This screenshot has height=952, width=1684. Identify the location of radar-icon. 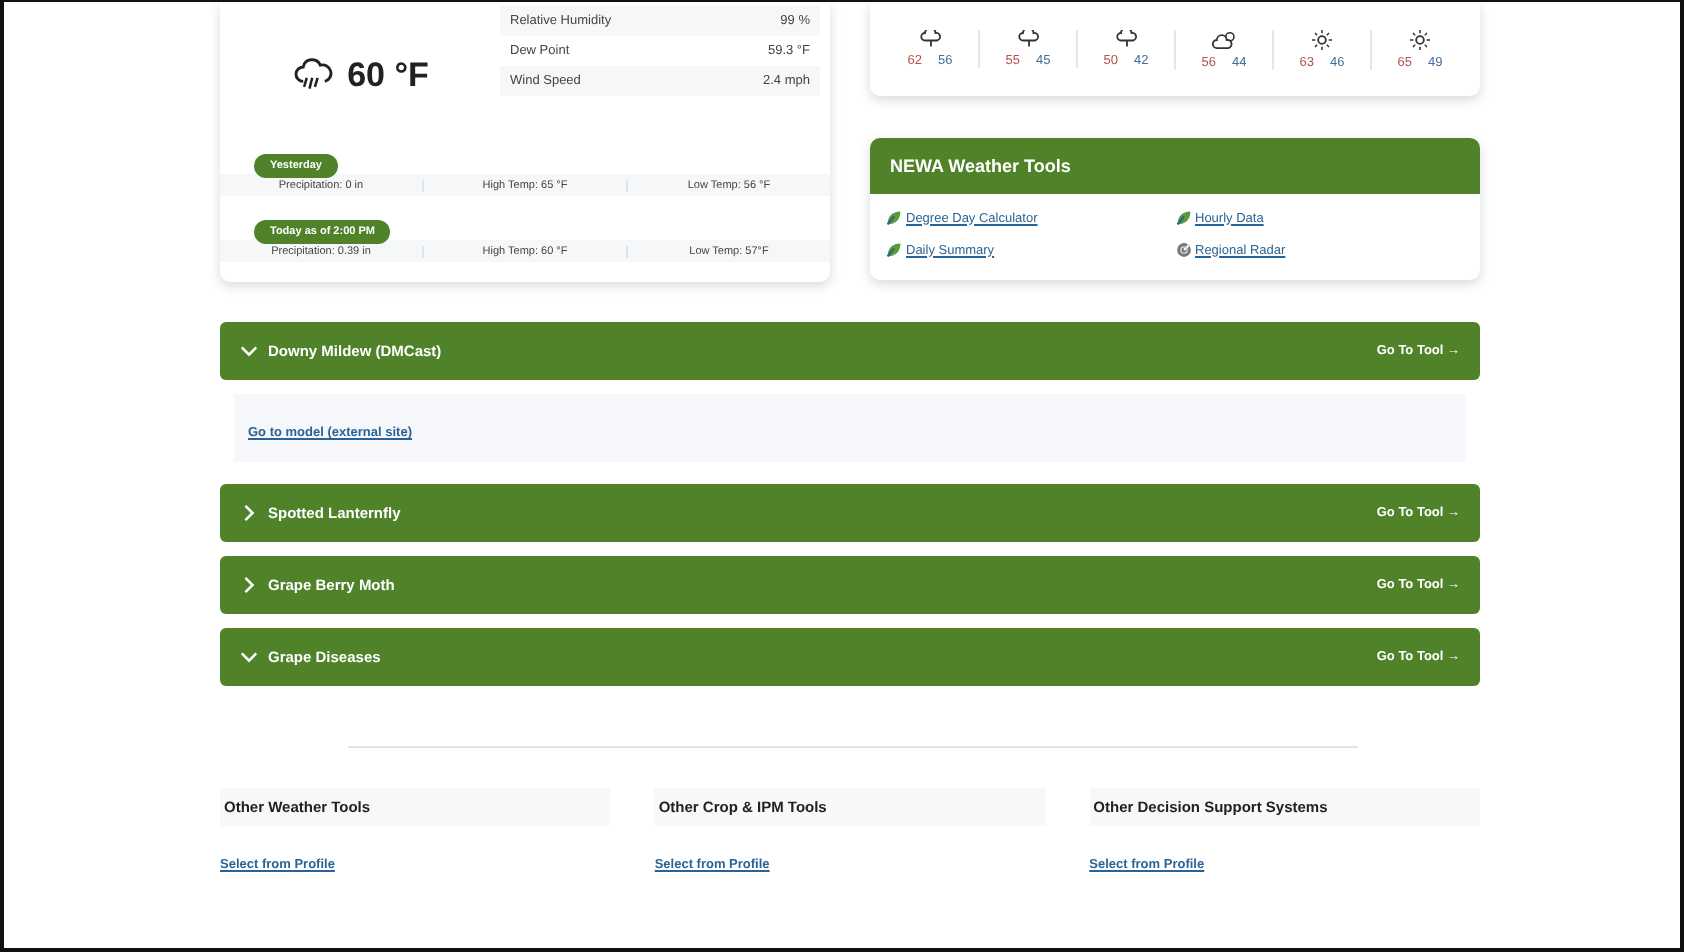
(1183, 250).